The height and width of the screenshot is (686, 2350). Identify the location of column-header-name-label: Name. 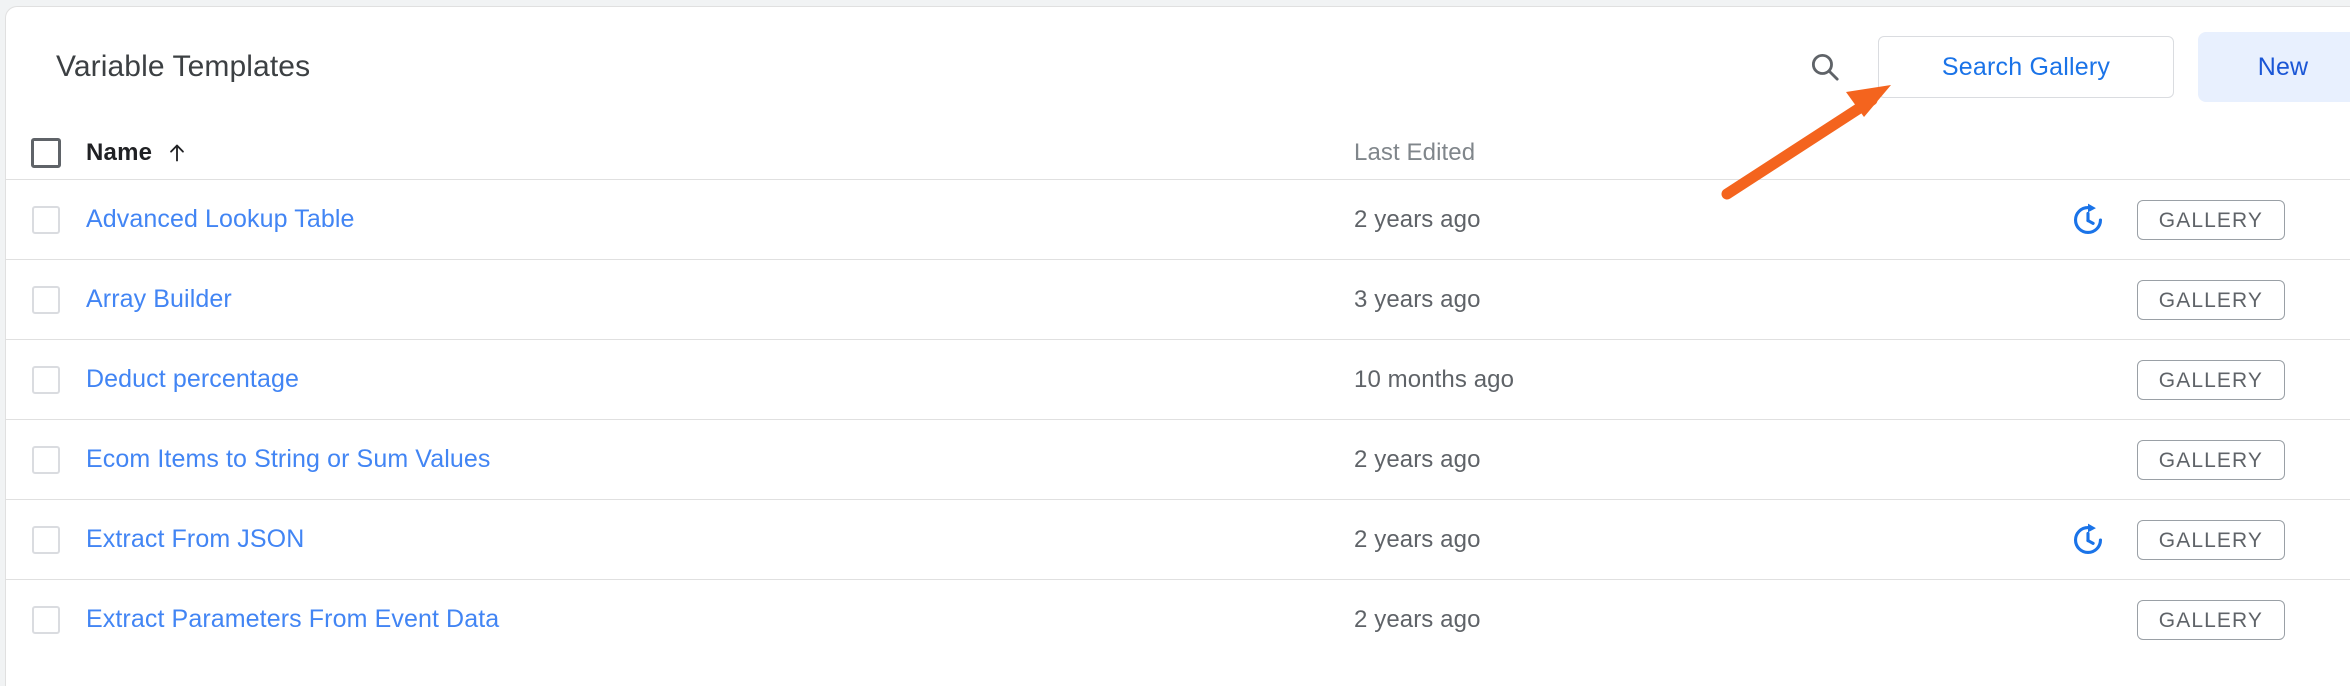
(119, 152).